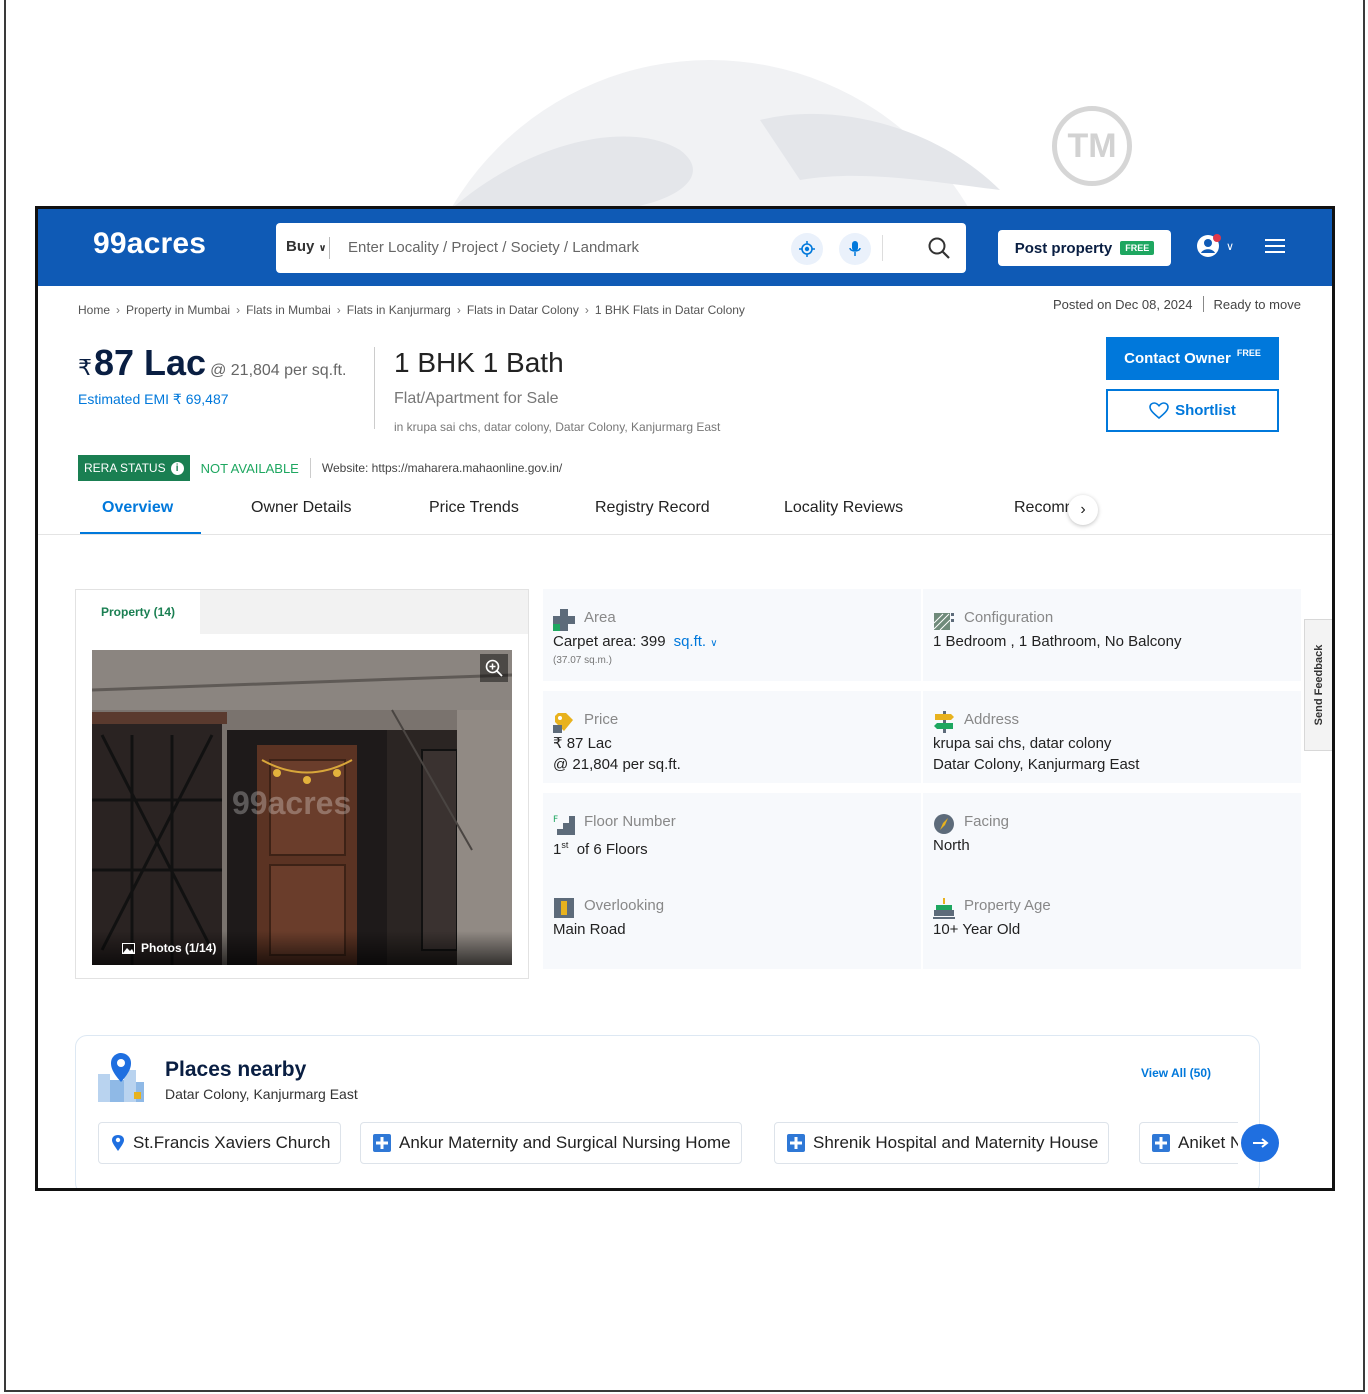  What do you see at coordinates (600, 617) in the screenshot?
I see `area-label: Area` at bounding box center [600, 617].